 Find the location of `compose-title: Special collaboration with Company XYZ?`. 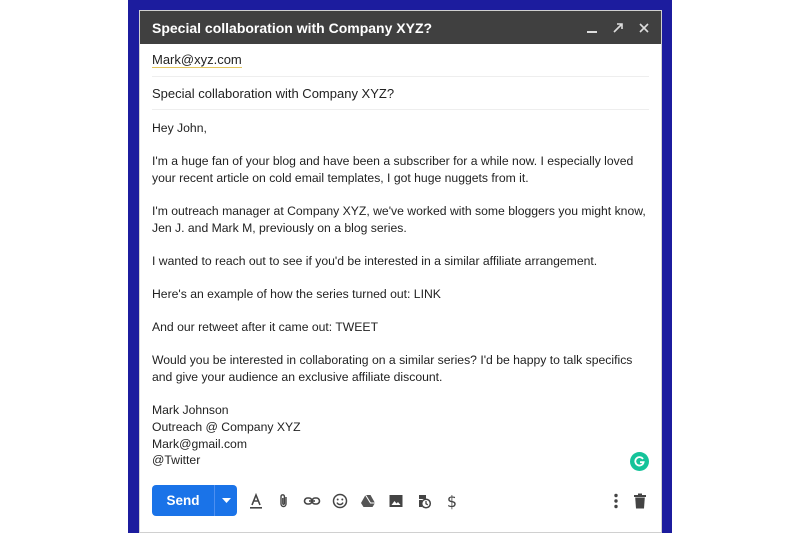

compose-title: Special collaboration with Company XYZ? is located at coordinates (292, 27).